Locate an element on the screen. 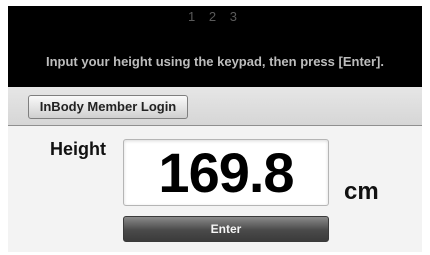  step-indicator: 1 2 3 is located at coordinates (215, 16).